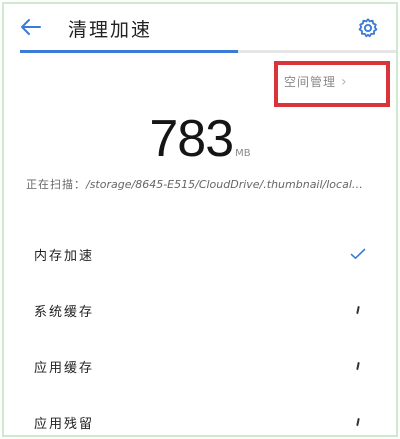  What do you see at coordinates (129, 51) in the screenshot?
I see `scan-progress-fill` at bounding box center [129, 51].